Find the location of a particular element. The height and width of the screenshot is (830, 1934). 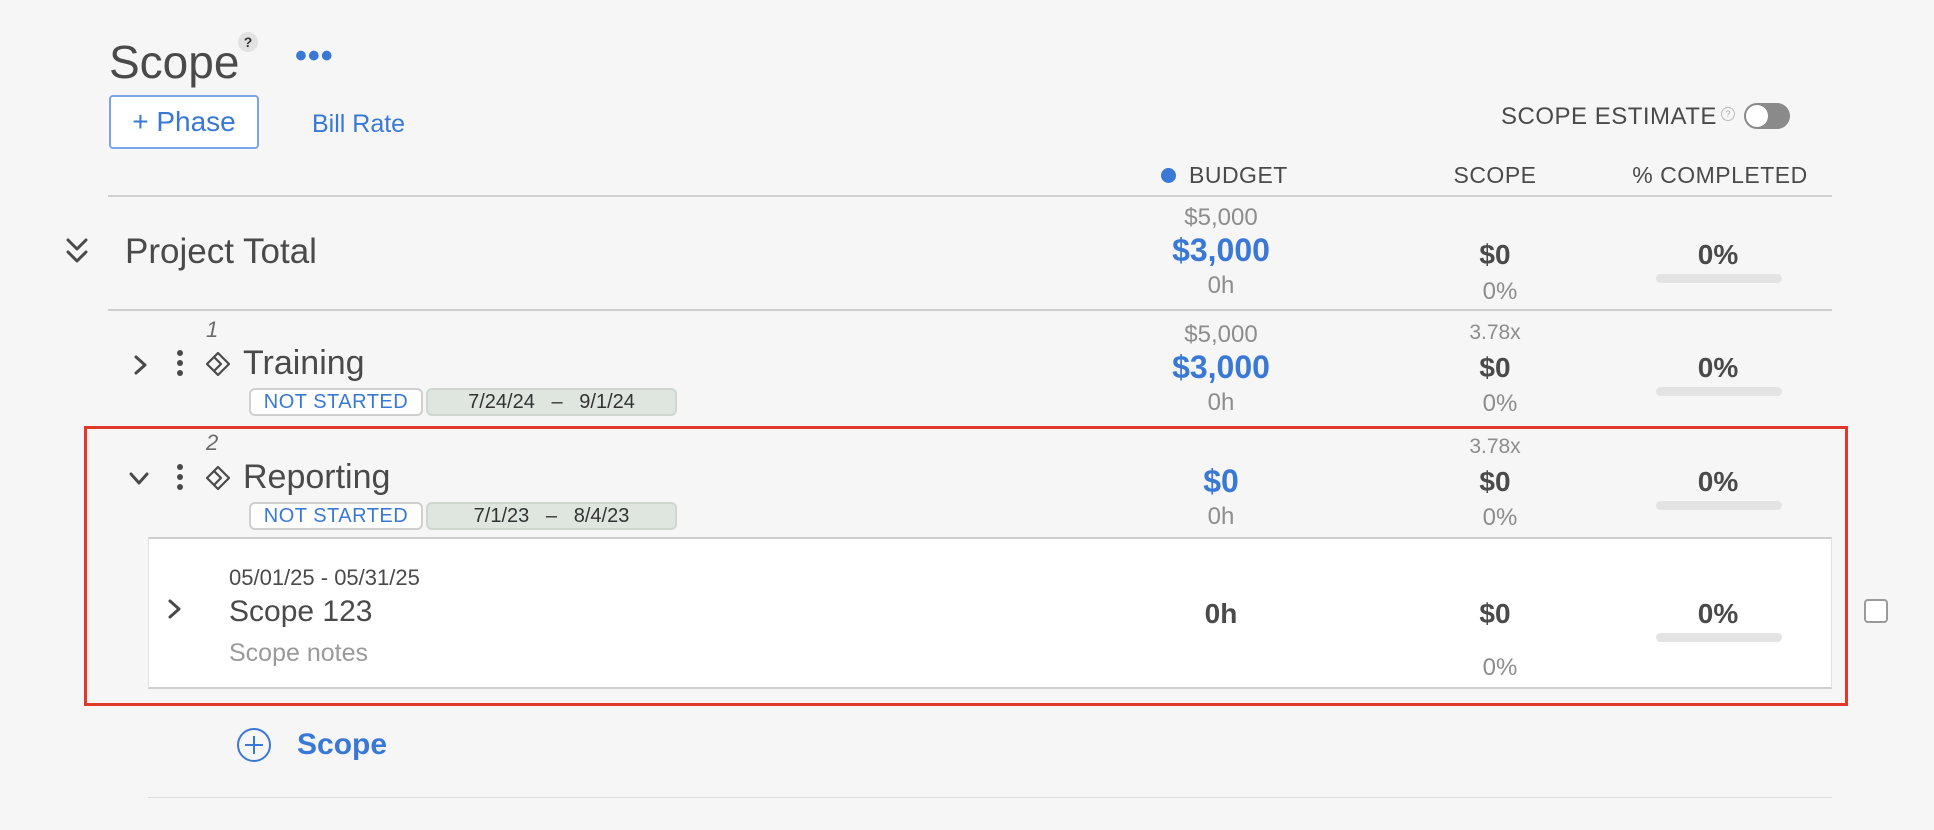

project-budget-hours: 0h is located at coordinates (1221, 285).